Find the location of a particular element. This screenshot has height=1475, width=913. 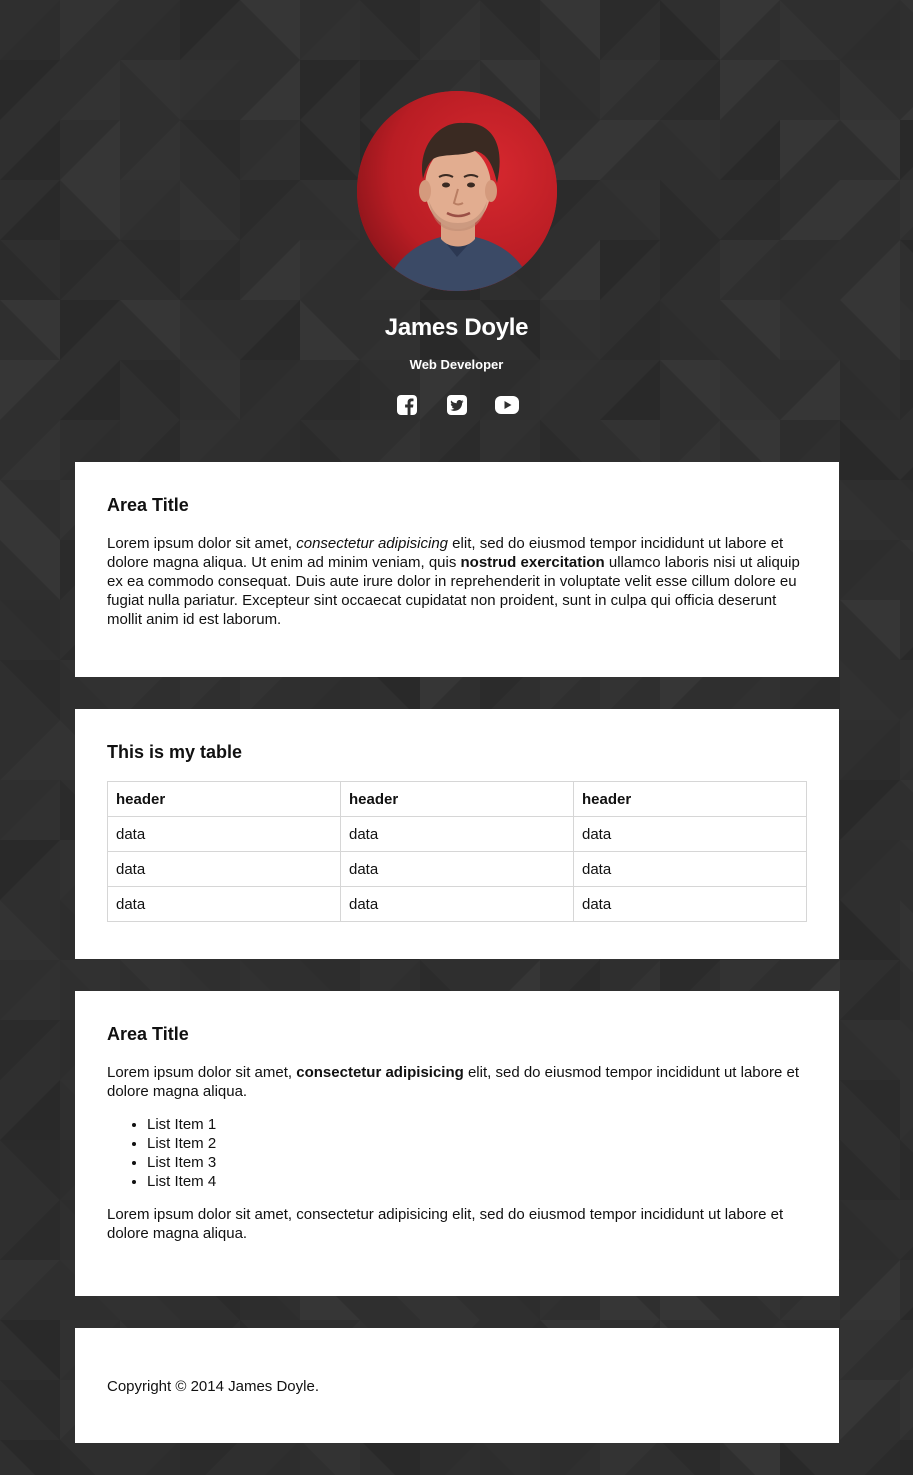

profile-photo is located at coordinates (456, 191).